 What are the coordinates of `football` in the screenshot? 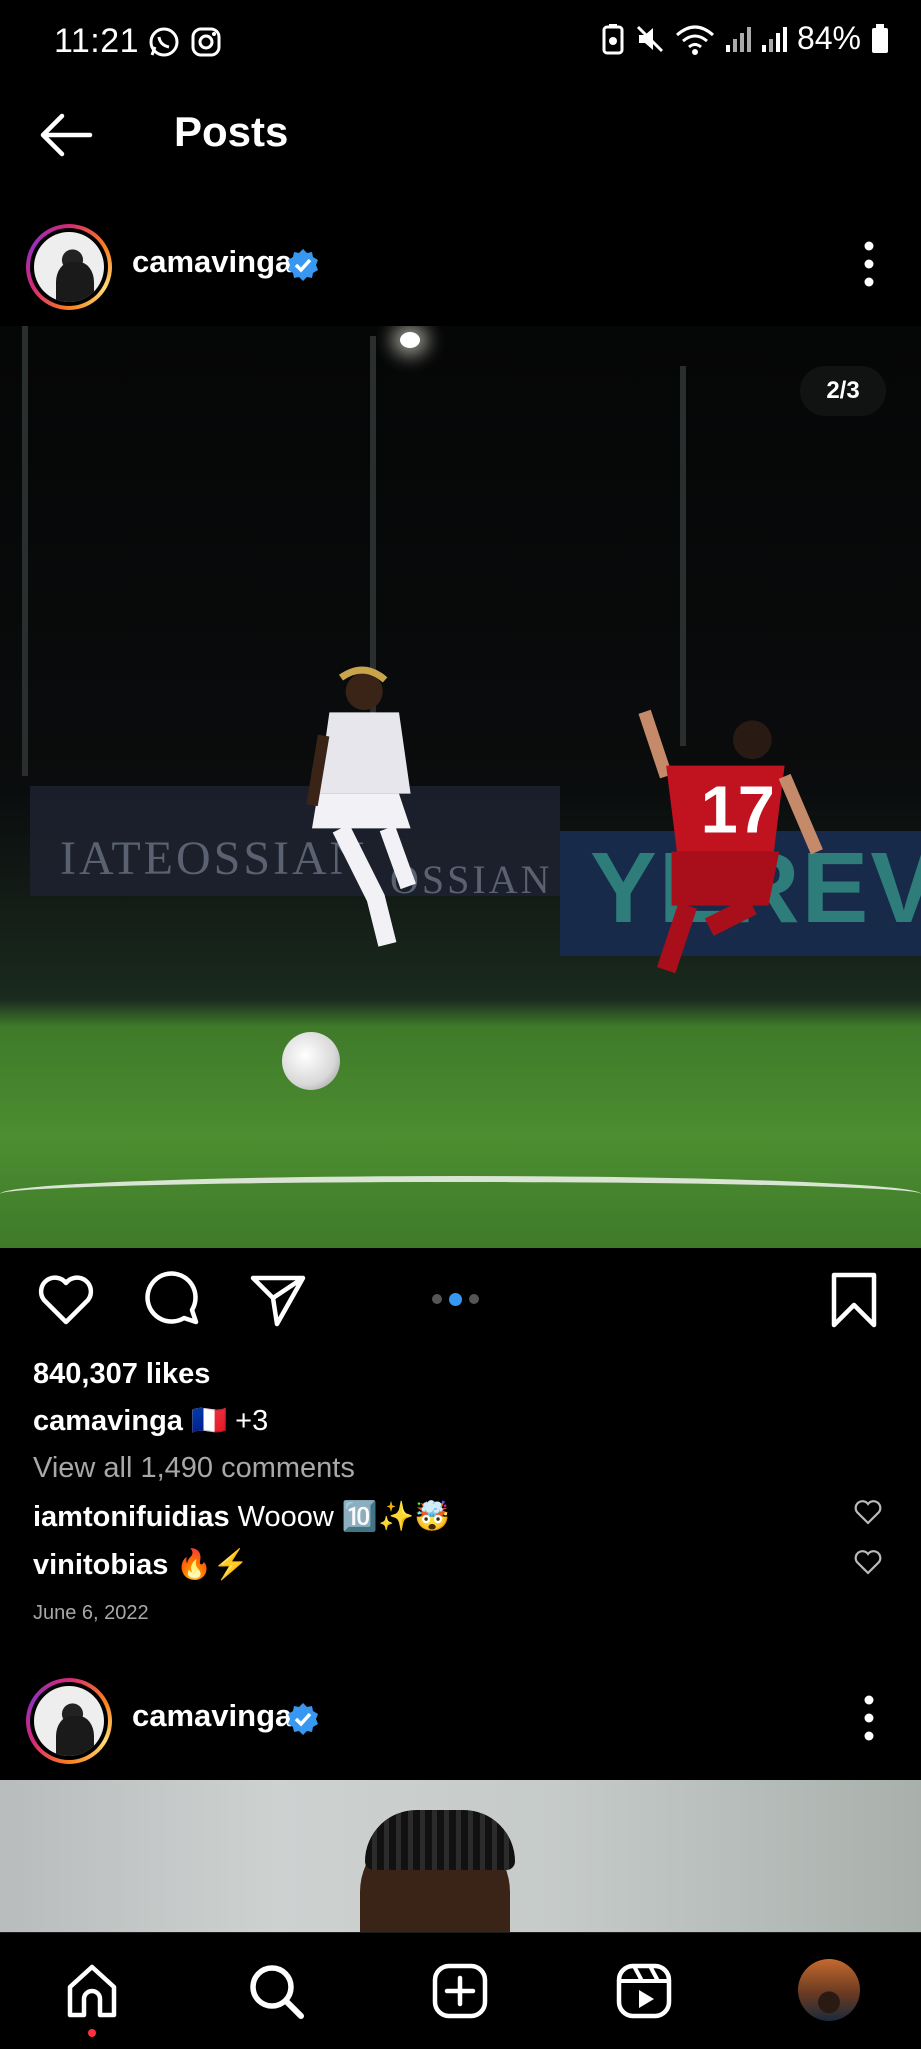 It's located at (311, 1061).